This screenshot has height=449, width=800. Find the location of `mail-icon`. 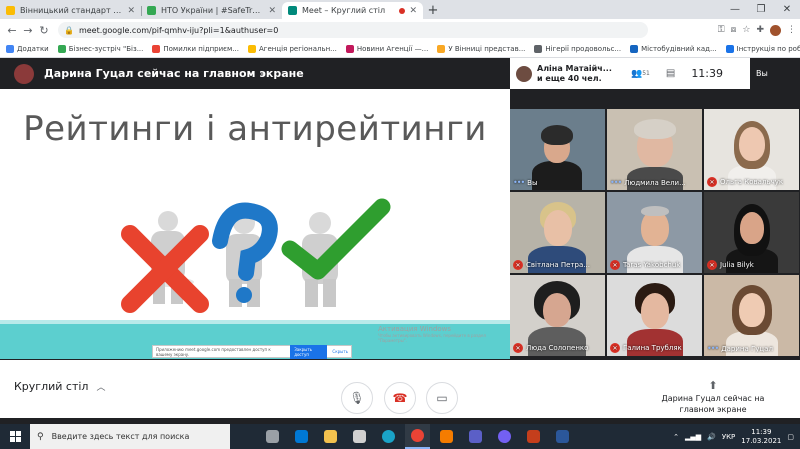

mail-icon is located at coordinates (359, 436).